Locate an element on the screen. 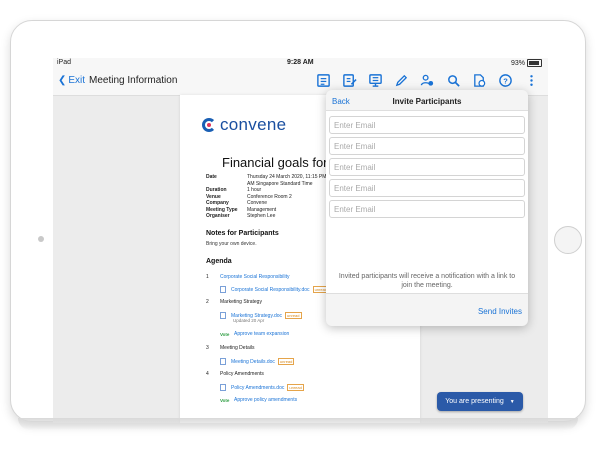  clock: 9:28 AM is located at coordinates (300, 62).